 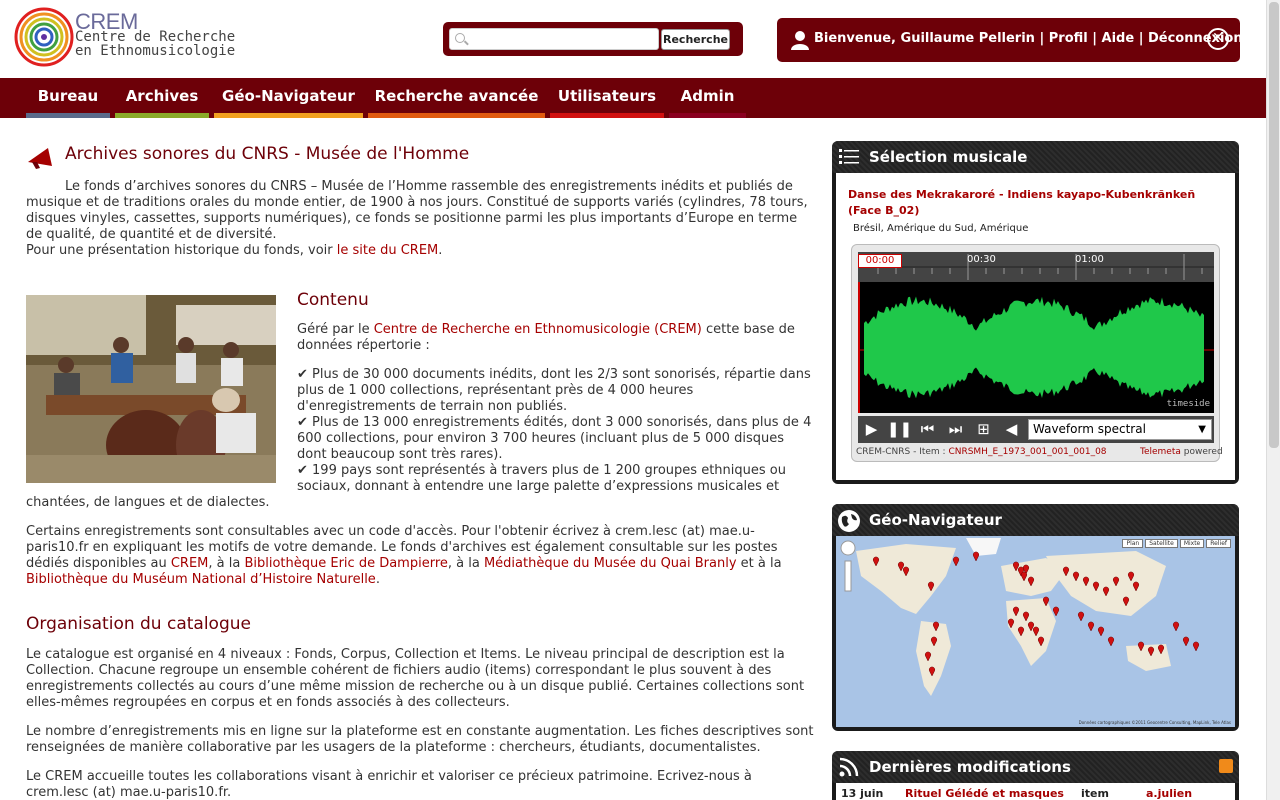 I want to click on contenu-text: Géré par le, so click(x=335, y=329).